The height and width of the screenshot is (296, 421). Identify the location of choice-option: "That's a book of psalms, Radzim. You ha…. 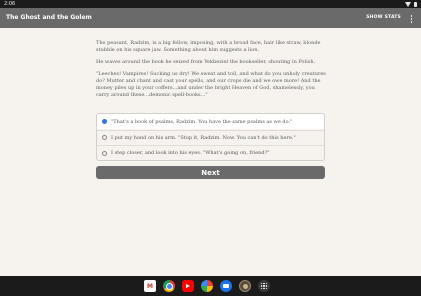
(210, 121).